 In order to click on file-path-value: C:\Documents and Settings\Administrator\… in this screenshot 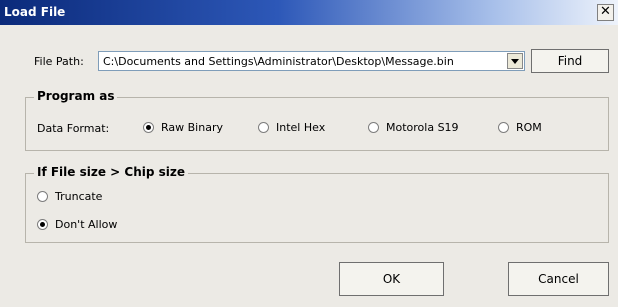, I will do `click(278, 61)`.